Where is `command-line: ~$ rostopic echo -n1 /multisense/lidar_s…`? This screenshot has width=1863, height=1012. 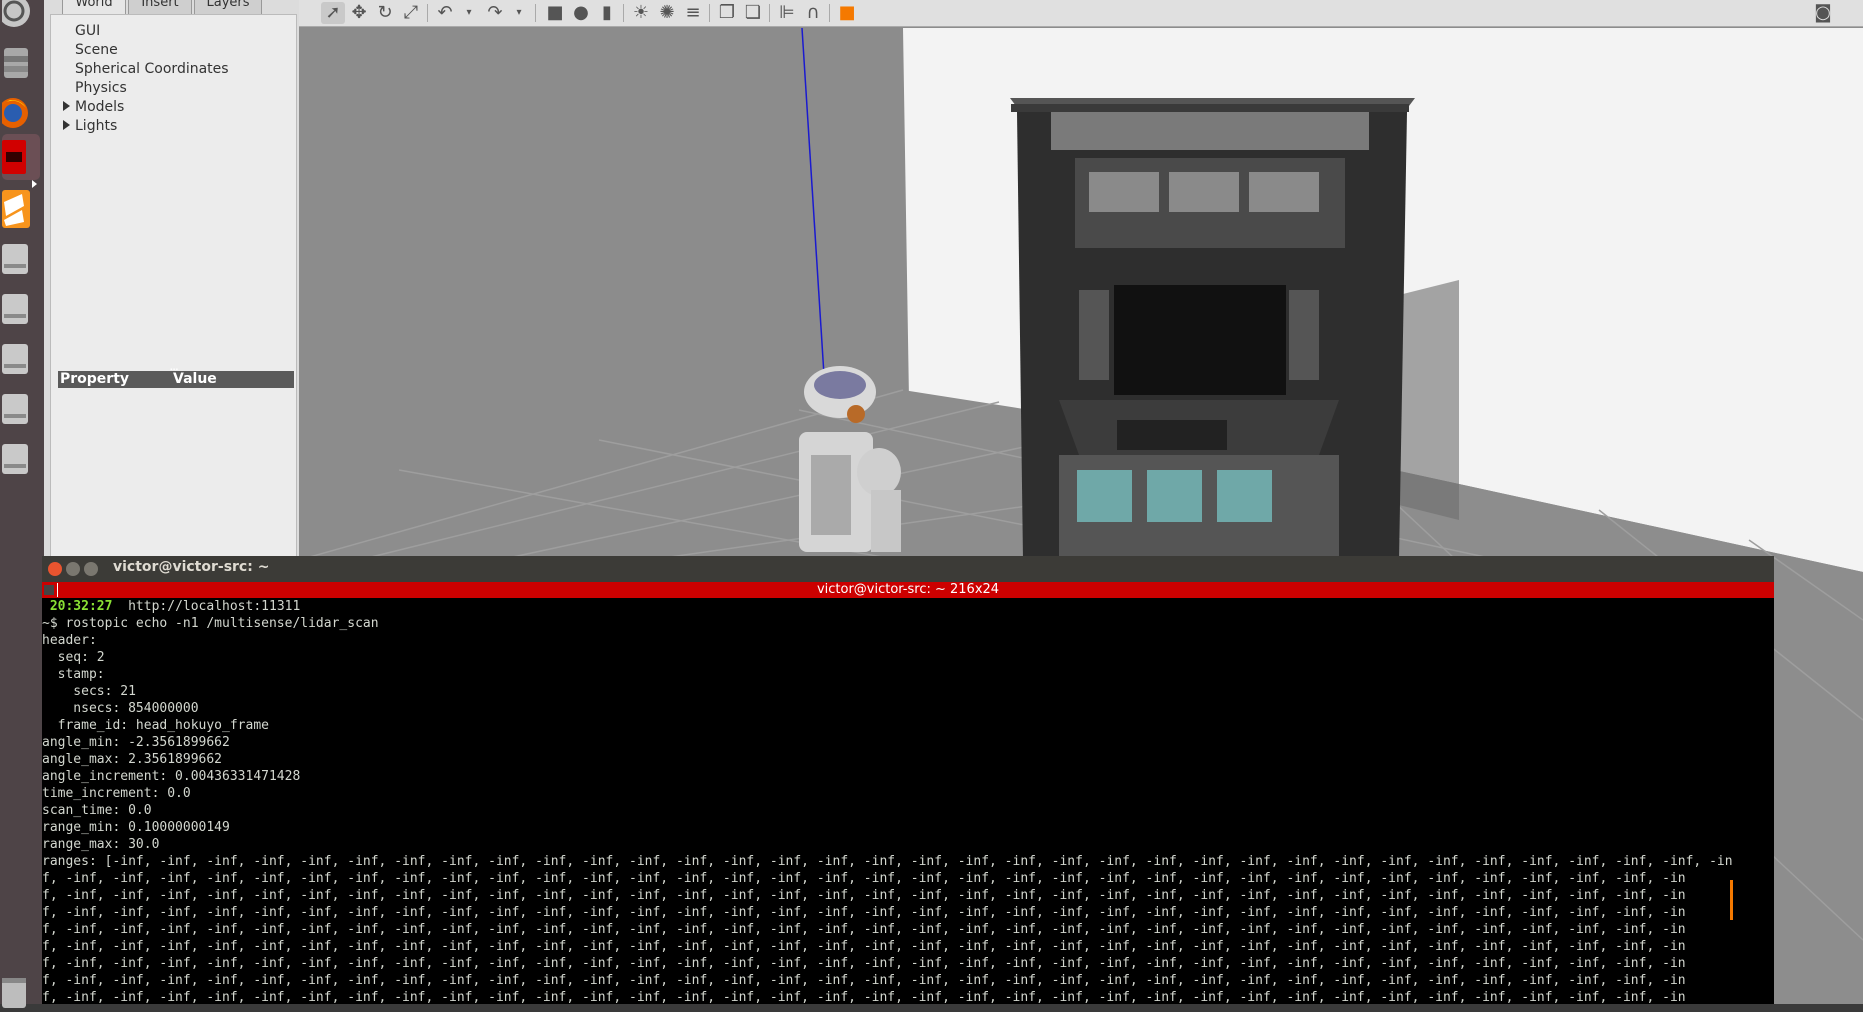 command-line: ~$ rostopic echo -n1 /multisense/lidar_s… is located at coordinates (210, 623).